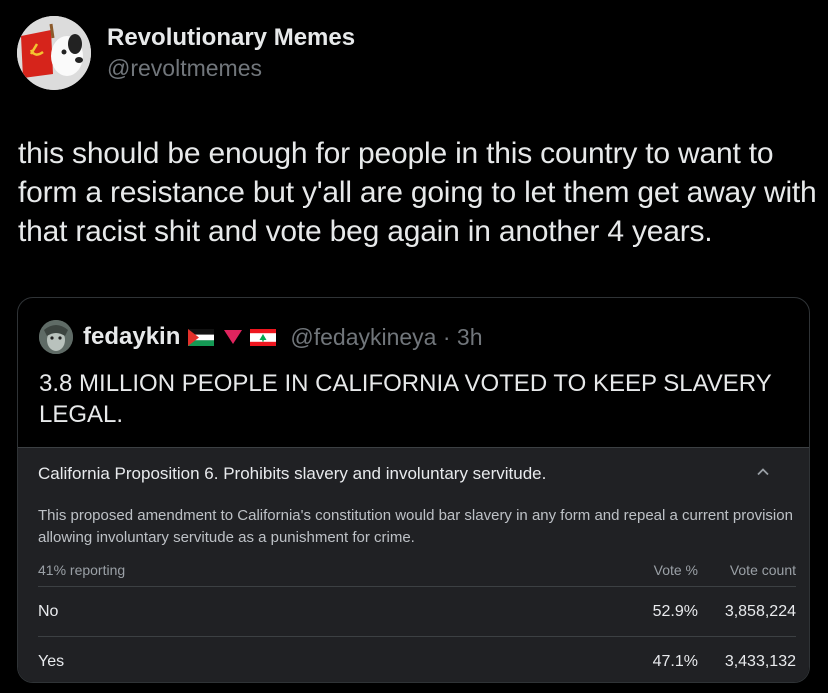 This screenshot has height=693, width=828. Describe the element at coordinates (231, 38) in the screenshot. I see `author-display-name: Revolutionary Memes` at that location.